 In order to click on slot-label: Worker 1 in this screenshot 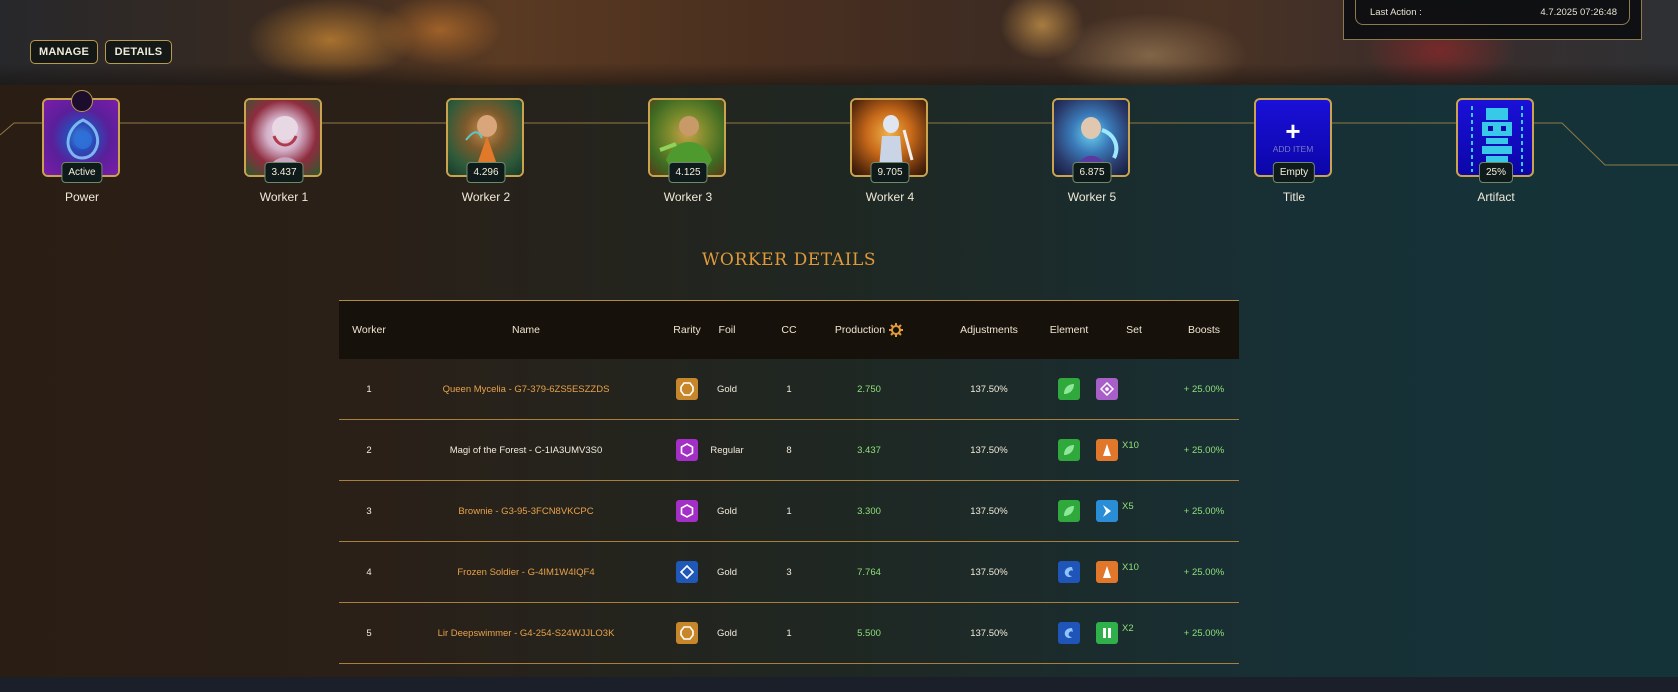, I will do `click(284, 197)`.